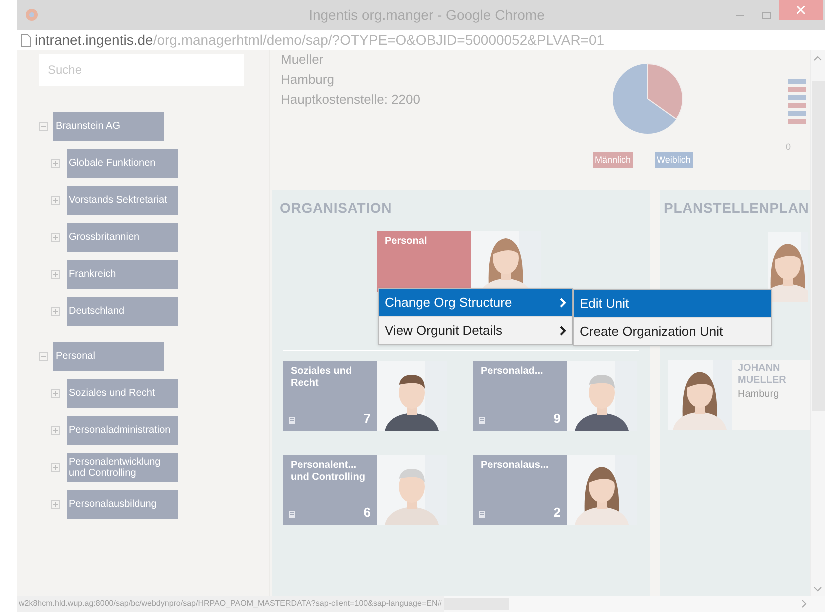 This screenshot has width=825, height=612. I want to click on org-unit-card: Personalent... und Controlling 6, so click(330, 490).